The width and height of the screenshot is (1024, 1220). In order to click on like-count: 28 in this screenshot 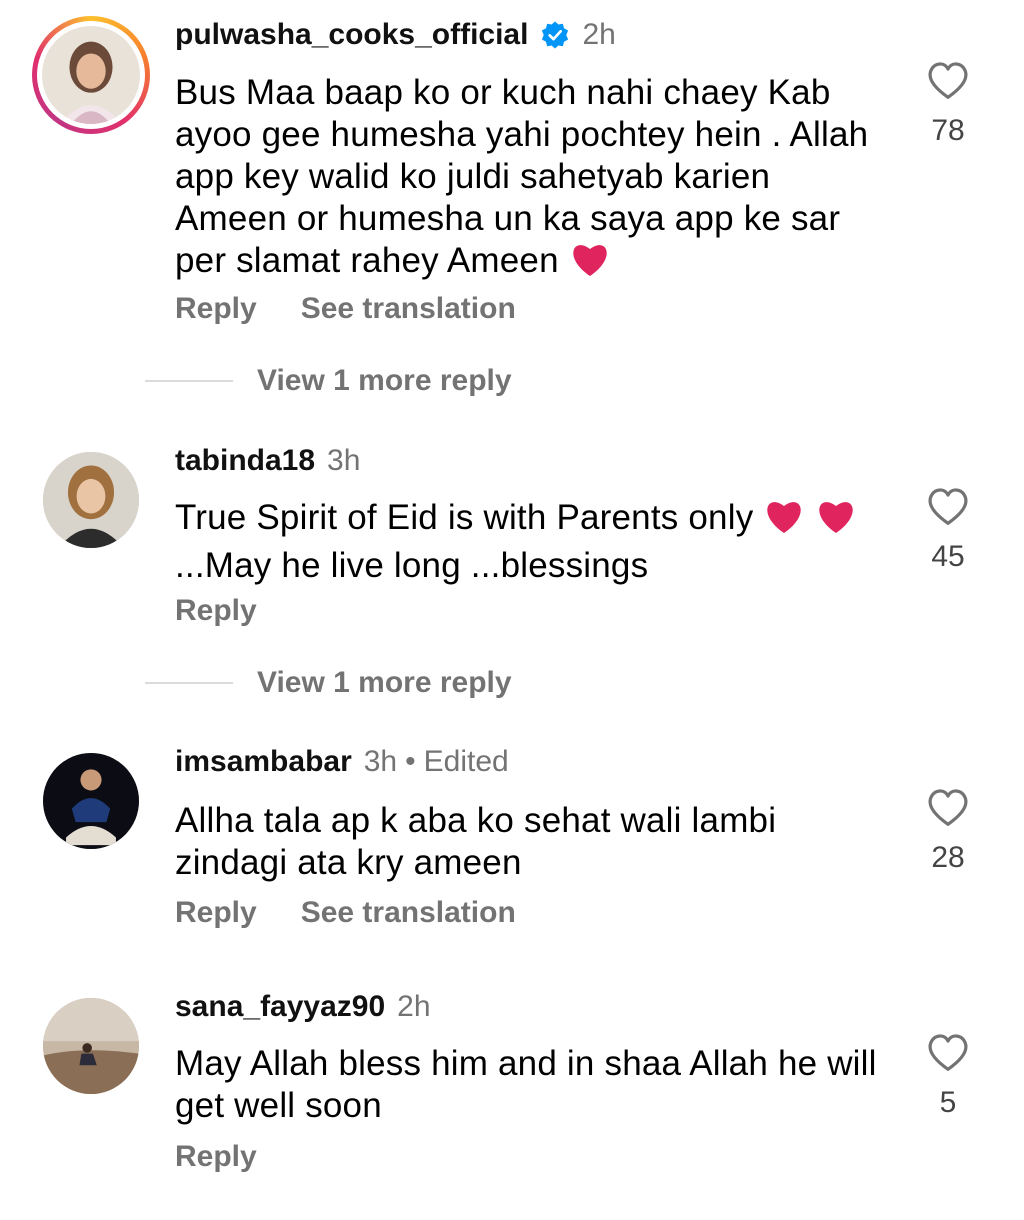, I will do `click(948, 857)`.